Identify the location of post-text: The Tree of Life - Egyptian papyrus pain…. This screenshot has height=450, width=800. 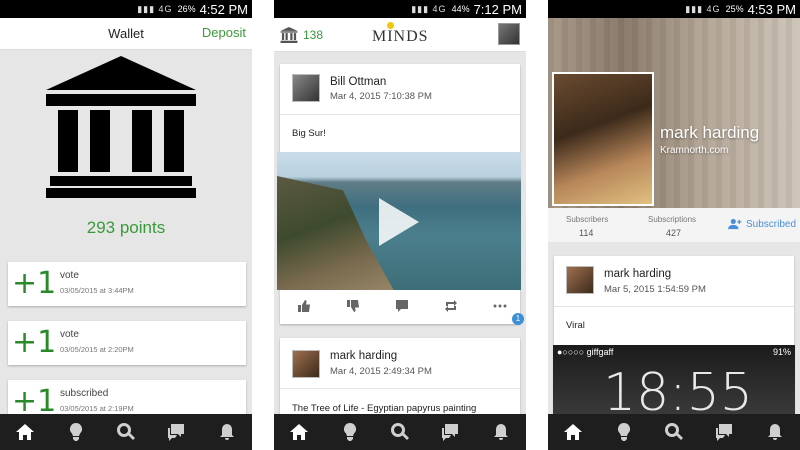
(384, 408).